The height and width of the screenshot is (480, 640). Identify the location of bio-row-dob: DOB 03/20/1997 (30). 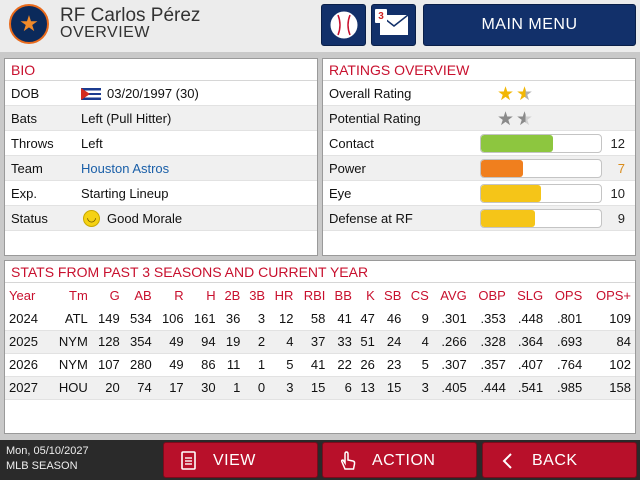
(161, 93).